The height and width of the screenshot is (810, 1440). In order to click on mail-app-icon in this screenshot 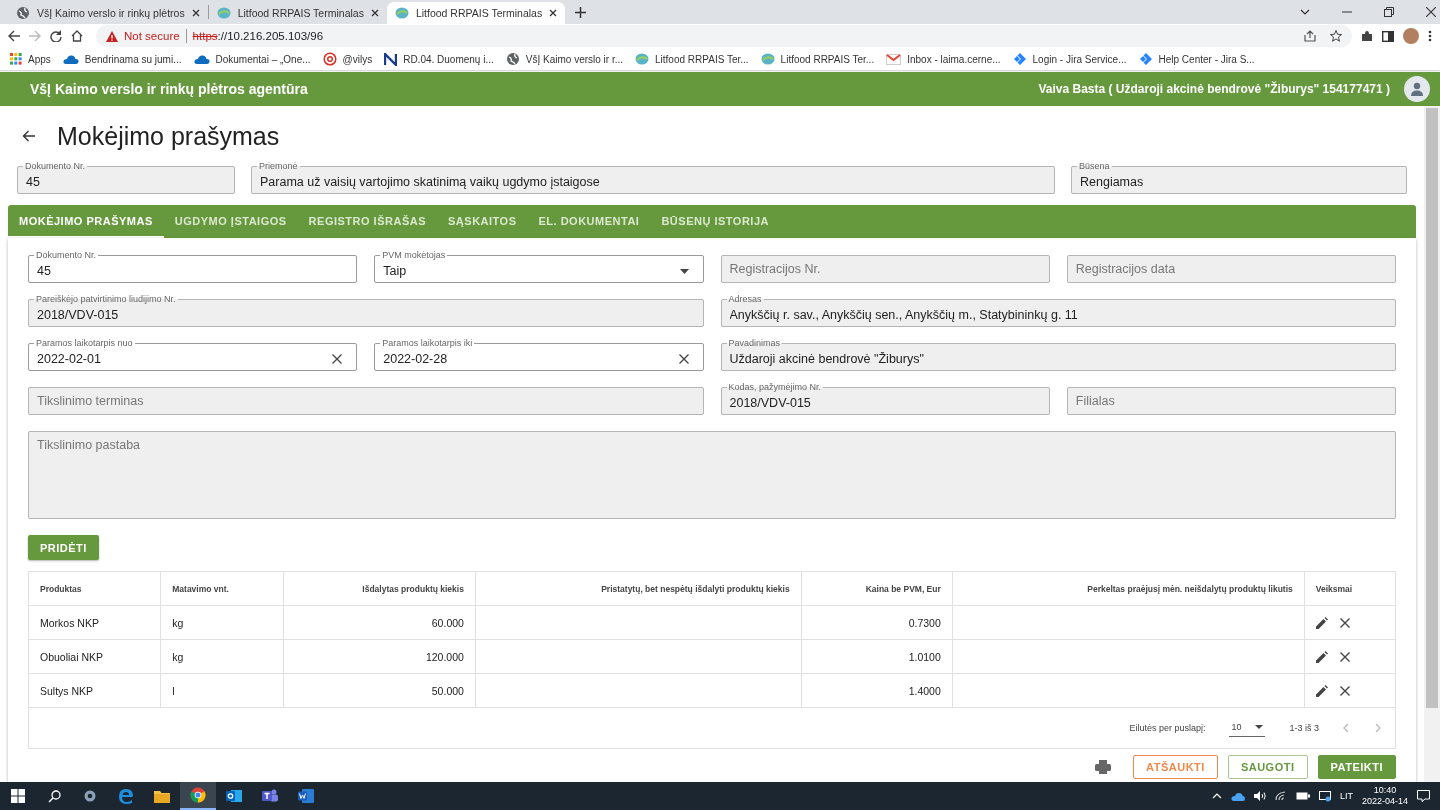, I will do `click(234, 796)`.